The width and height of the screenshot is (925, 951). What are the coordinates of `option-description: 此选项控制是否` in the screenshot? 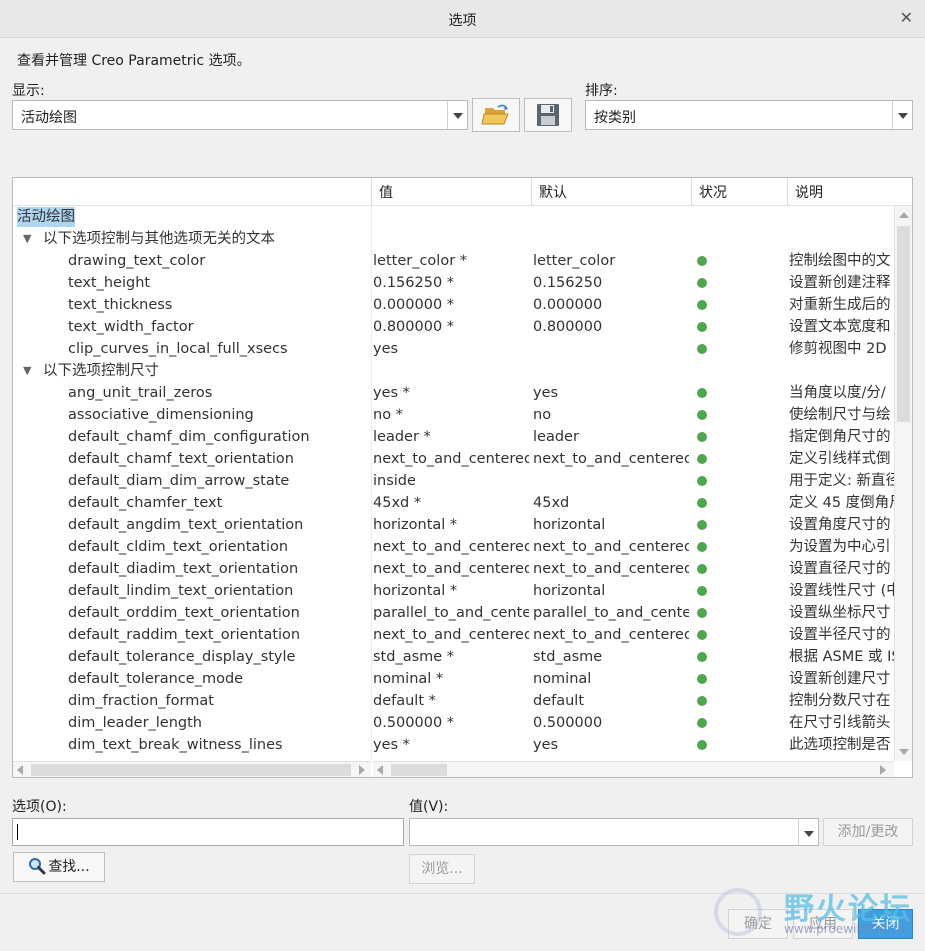 It's located at (840, 745).